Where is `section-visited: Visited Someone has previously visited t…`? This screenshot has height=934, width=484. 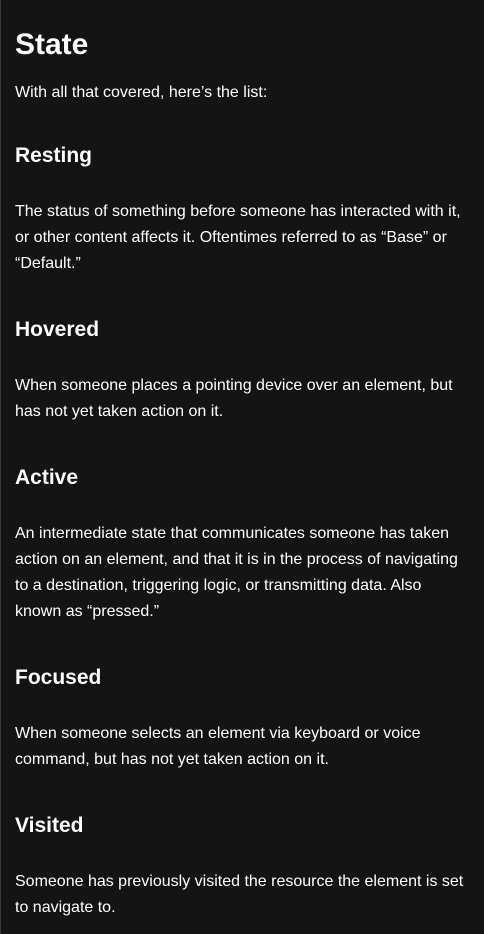 section-visited: Visited Someone has previously visited t… is located at coordinates (242, 867).